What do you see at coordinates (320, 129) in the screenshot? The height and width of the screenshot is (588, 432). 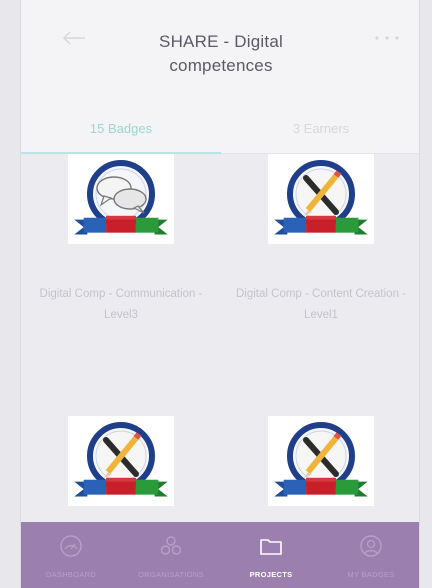 I see `tab-earners: 3 Earners` at bounding box center [320, 129].